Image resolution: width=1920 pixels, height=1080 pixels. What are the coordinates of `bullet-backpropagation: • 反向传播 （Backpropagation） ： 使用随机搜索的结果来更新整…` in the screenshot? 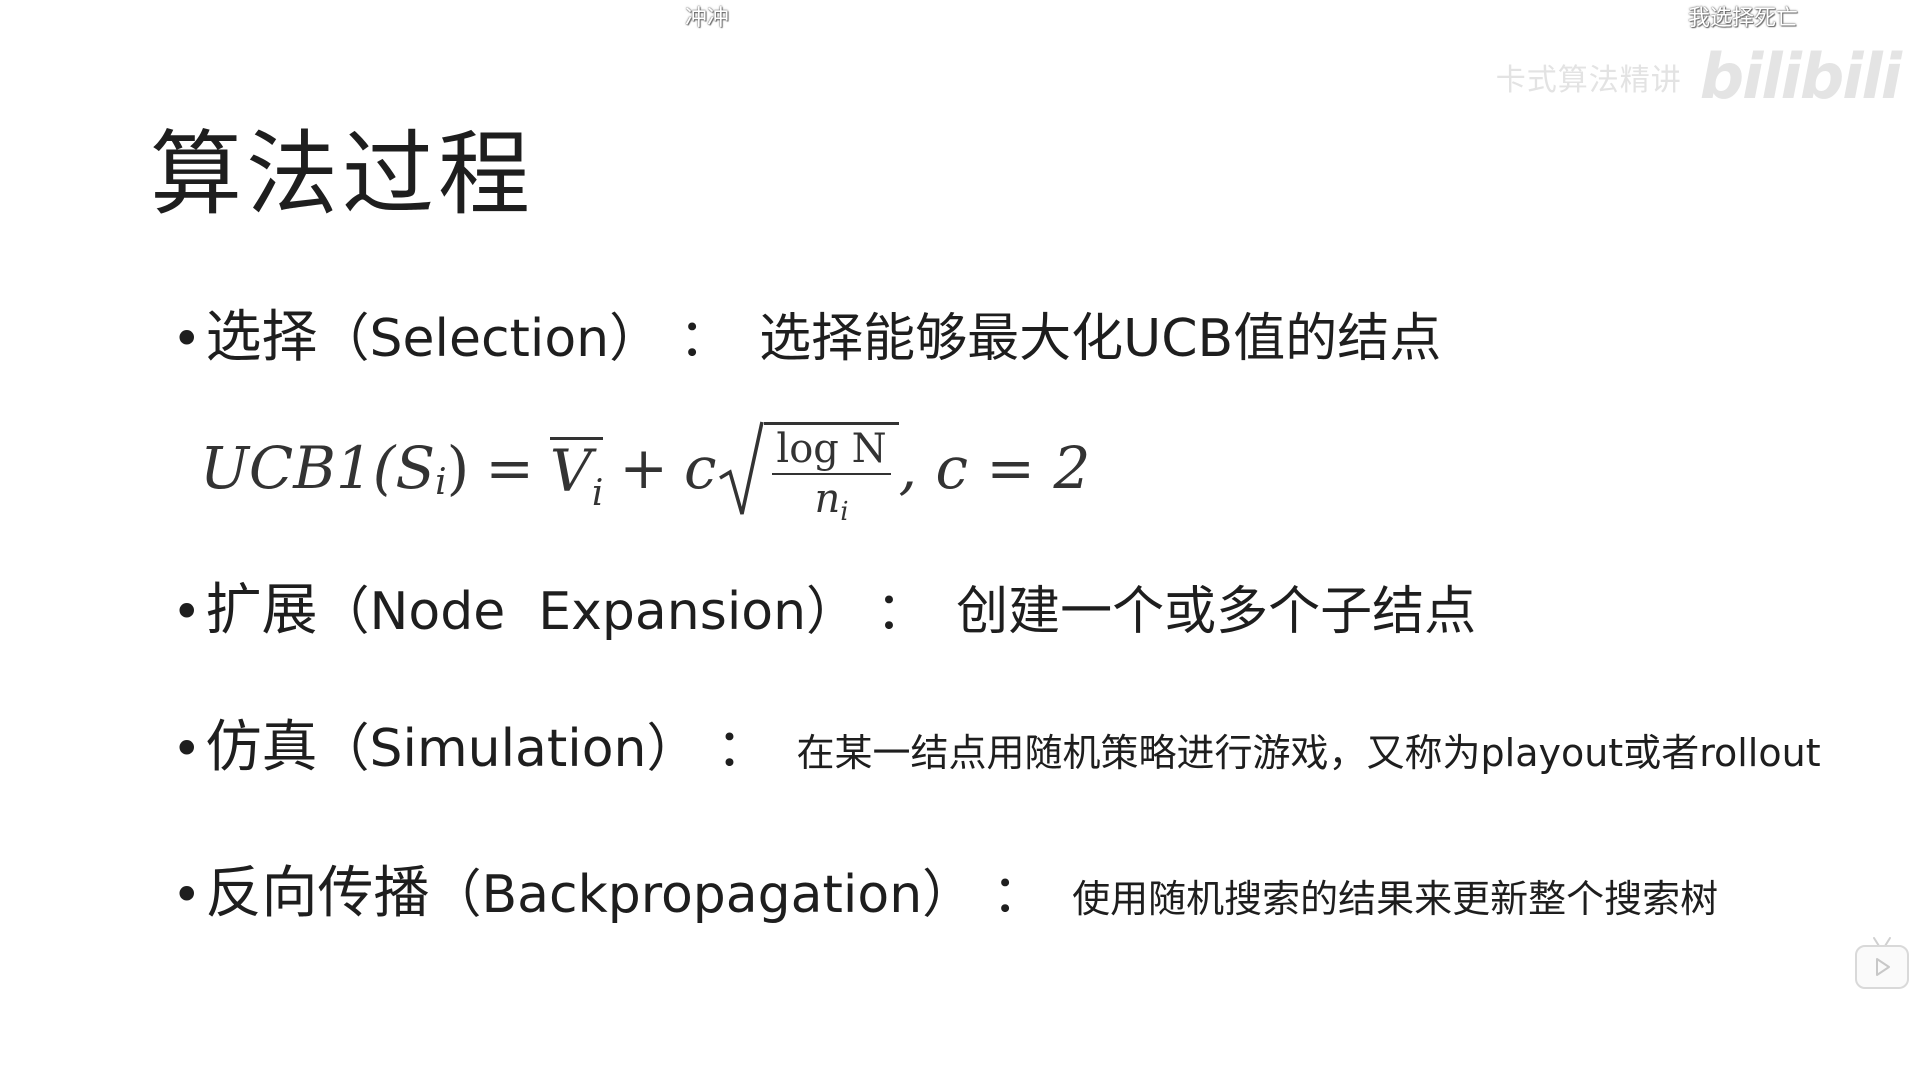 It's located at (945, 888).